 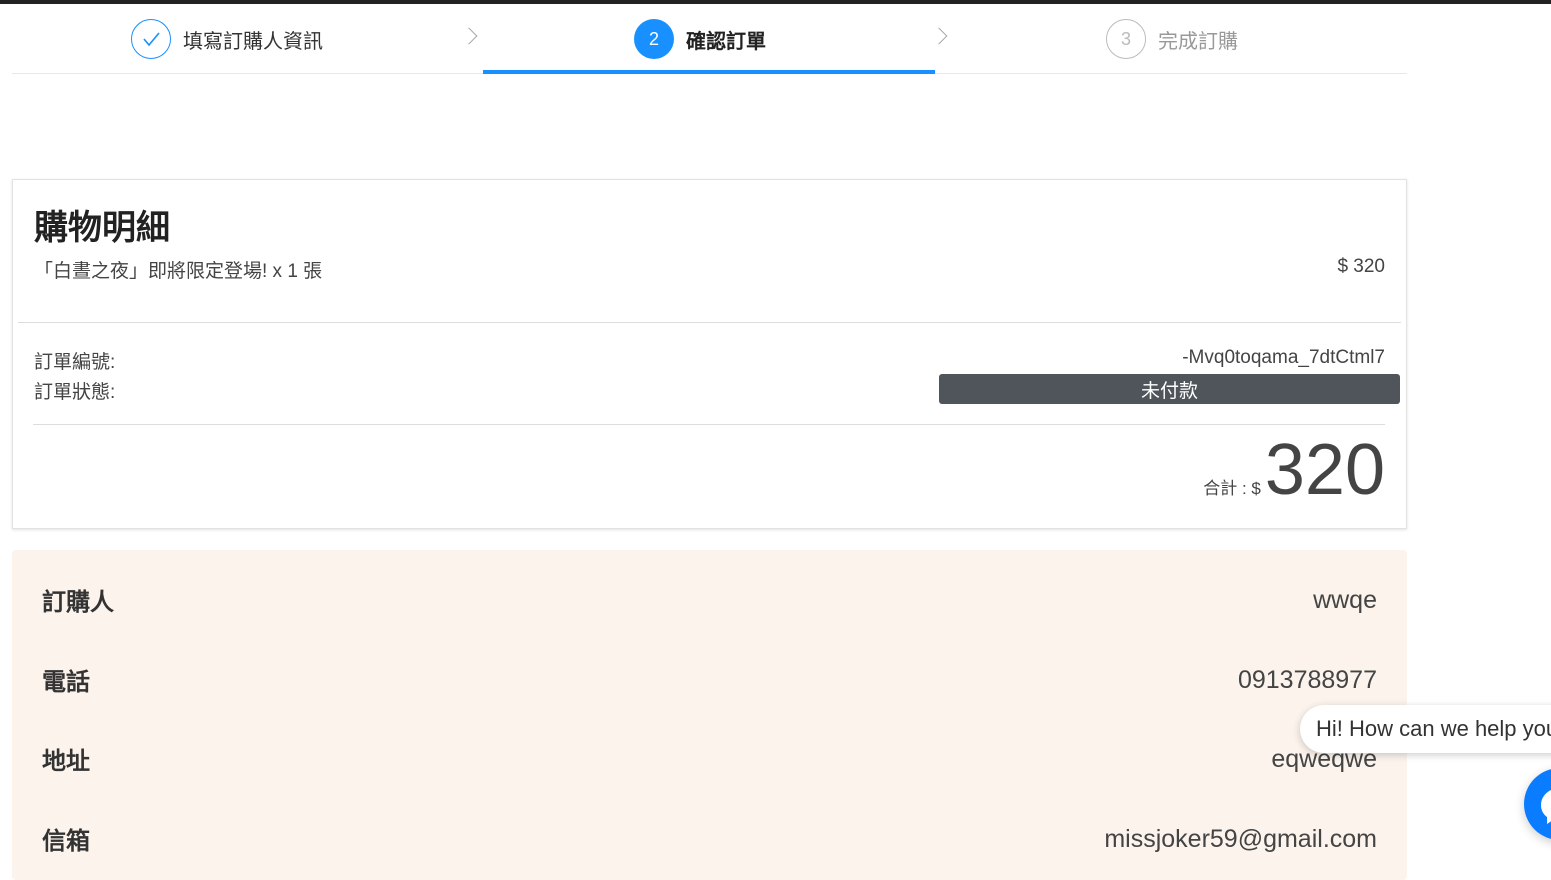 What do you see at coordinates (1232, 488) in the screenshot?
I see `total-label: 合計 : $` at bounding box center [1232, 488].